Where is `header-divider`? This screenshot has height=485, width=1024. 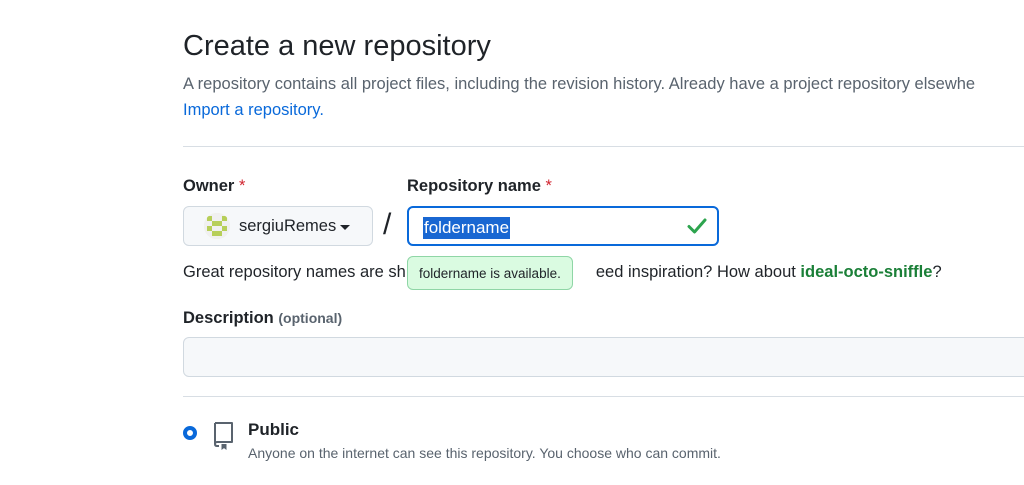
header-divider is located at coordinates (603, 146).